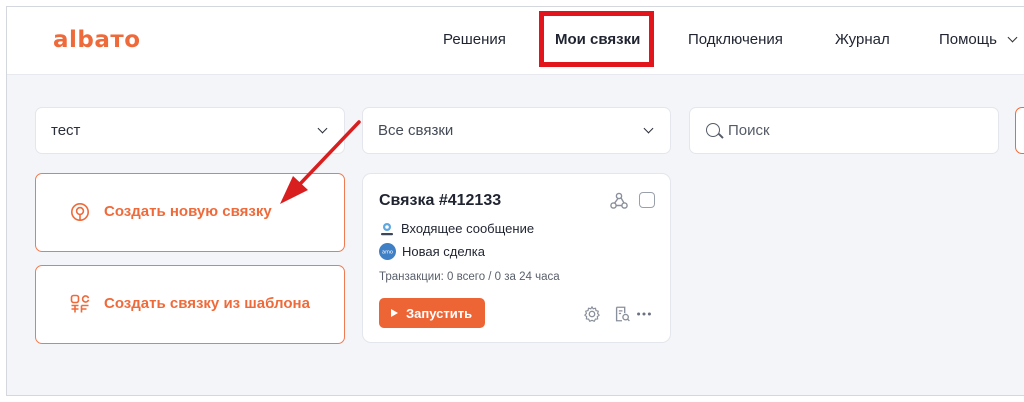  Describe the element at coordinates (749, 130) in the screenshot. I see `search-placeholder: Поиск` at that location.